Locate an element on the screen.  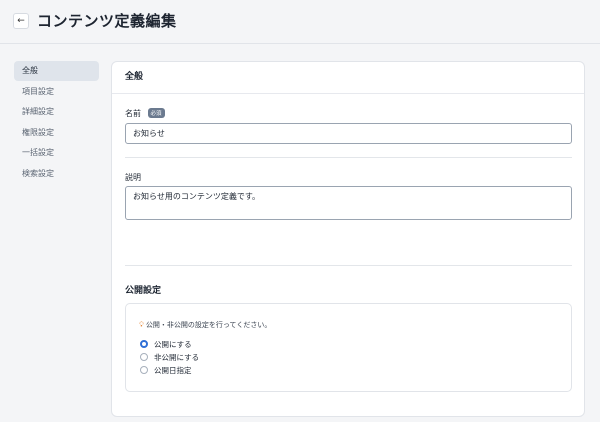
radio-label: 非公開にする is located at coordinates (177, 357).